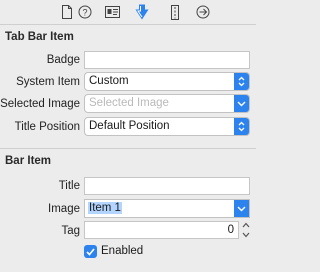 Image resolution: width=320 pixels, height=272 pixels. What do you see at coordinates (175, 12) in the screenshot?
I see `size-icon` at bounding box center [175, 12].